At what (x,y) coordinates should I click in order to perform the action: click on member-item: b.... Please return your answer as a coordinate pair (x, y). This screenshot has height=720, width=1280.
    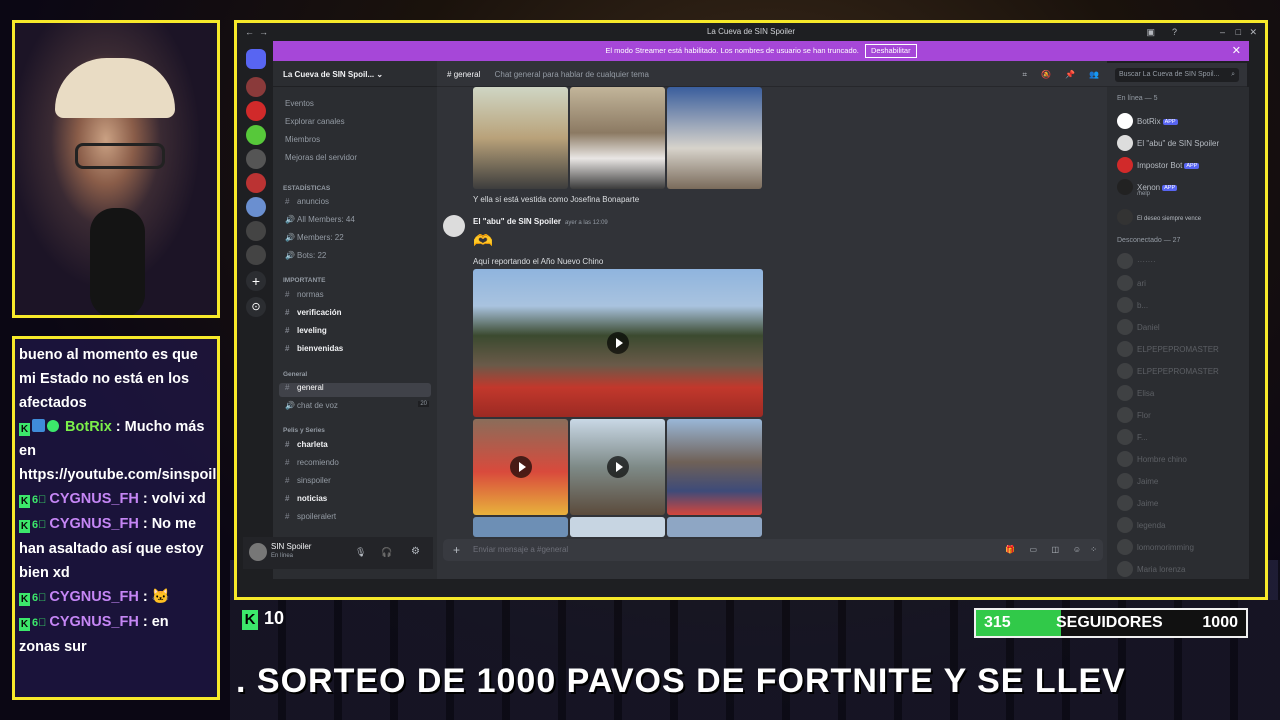
    Looking at the image, I should click on (1132, 305).